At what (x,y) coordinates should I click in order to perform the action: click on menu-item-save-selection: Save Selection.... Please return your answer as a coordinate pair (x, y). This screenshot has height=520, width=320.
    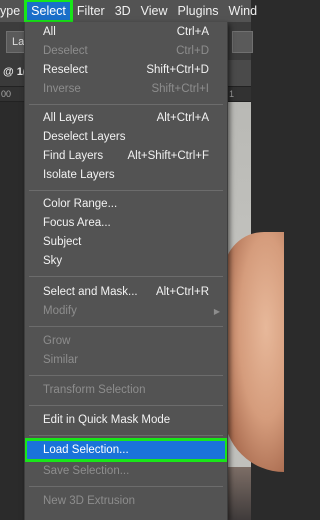
    Looking at the image, I should click on (126, 471).